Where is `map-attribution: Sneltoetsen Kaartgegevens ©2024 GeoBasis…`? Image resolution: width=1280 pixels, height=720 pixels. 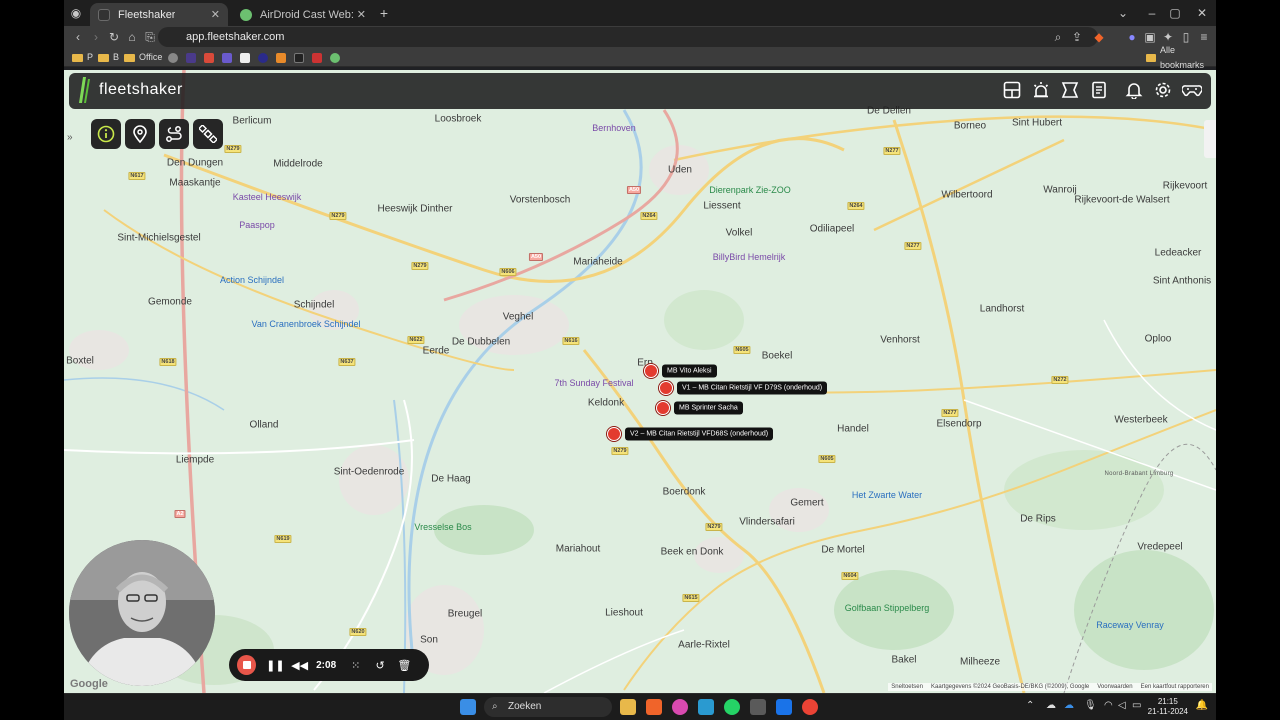
map-attribution: Sneltoetsen Kaartgegevens ©2024 GeoBasis… is located at coordinates (1050, 687).